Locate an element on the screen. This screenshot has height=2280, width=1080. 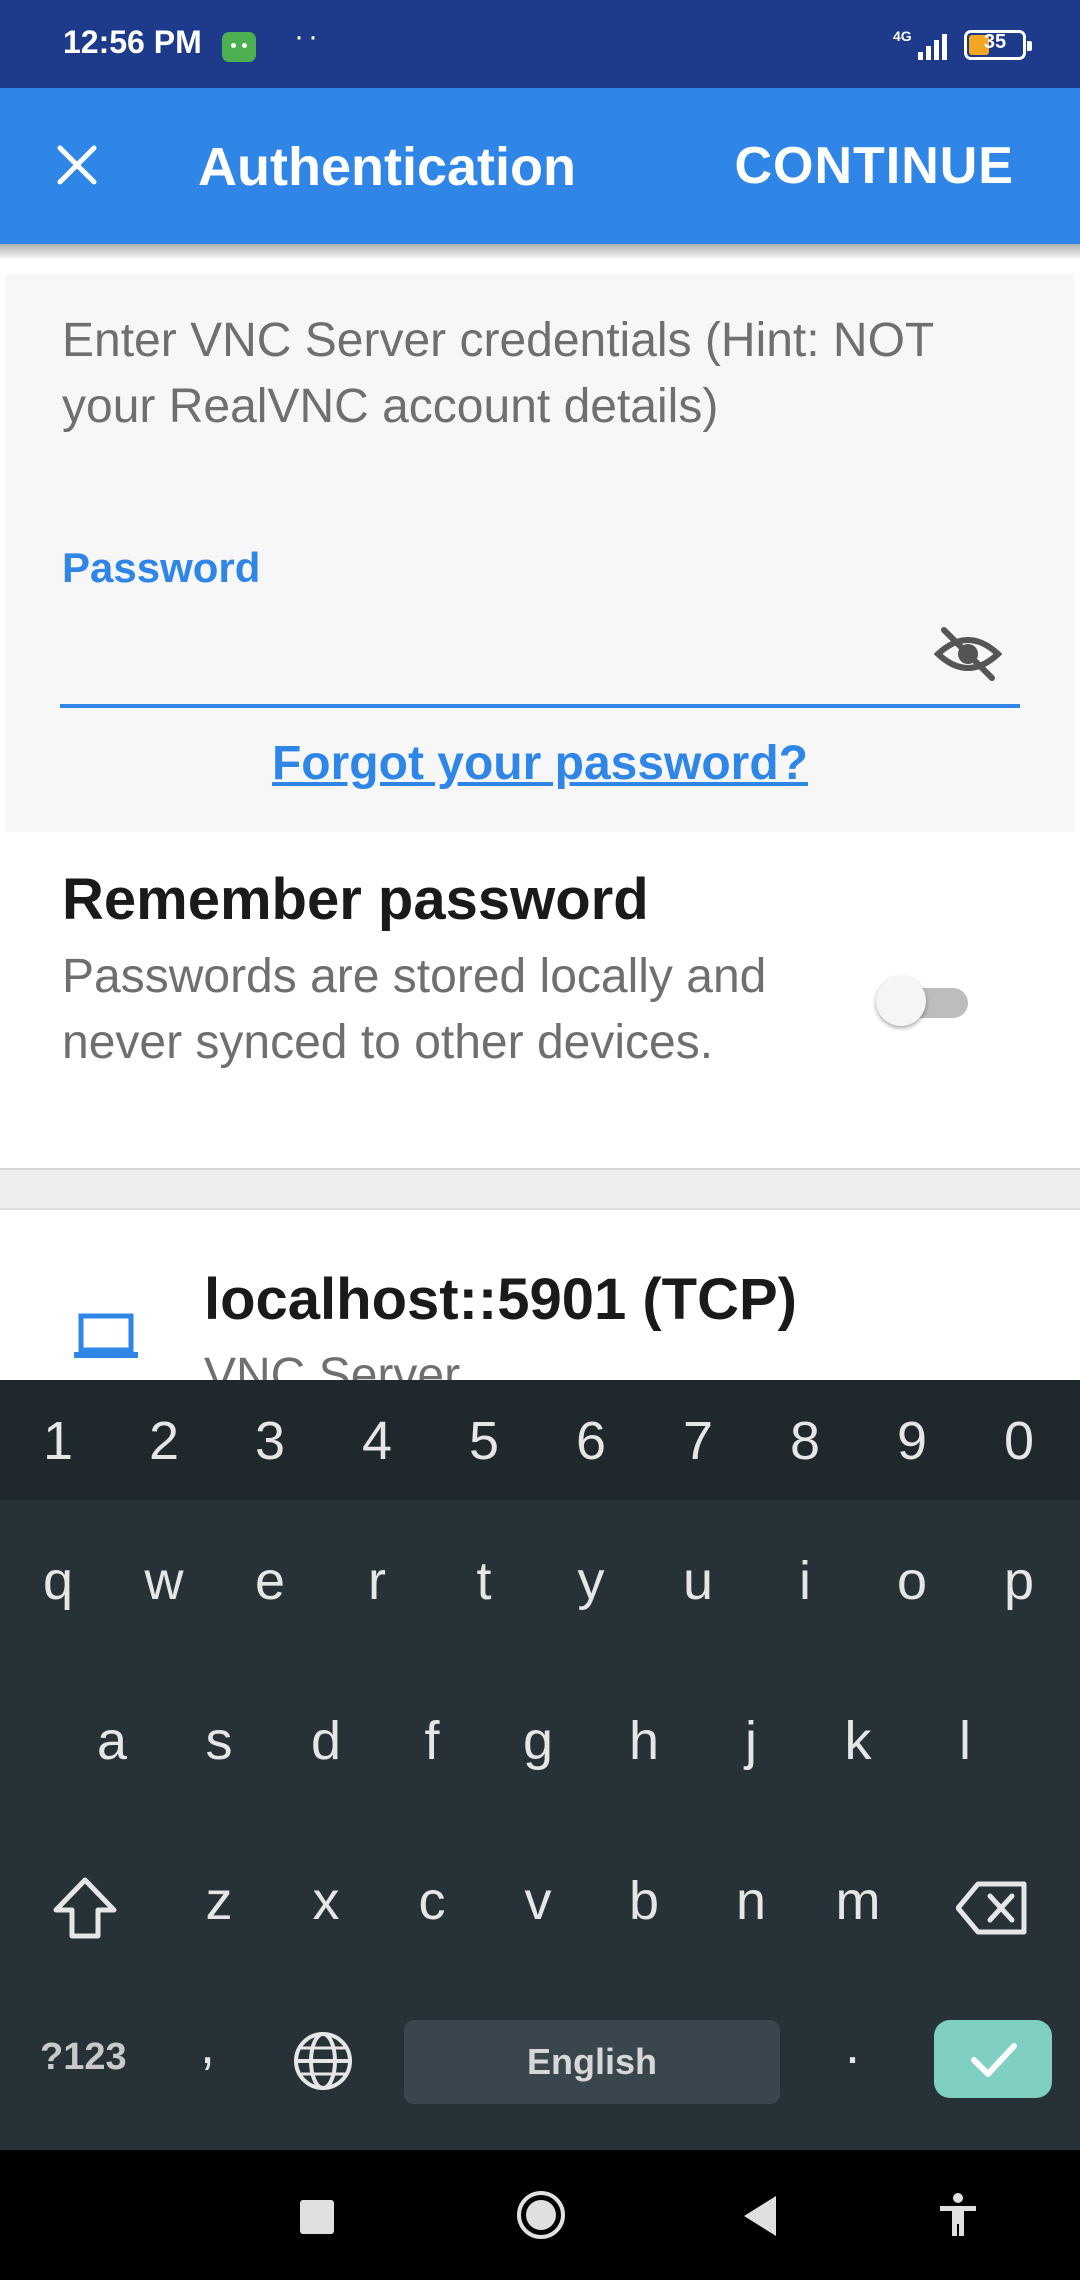
forgot-password-link: Forgot your password? is located at coordinates (540, 763).